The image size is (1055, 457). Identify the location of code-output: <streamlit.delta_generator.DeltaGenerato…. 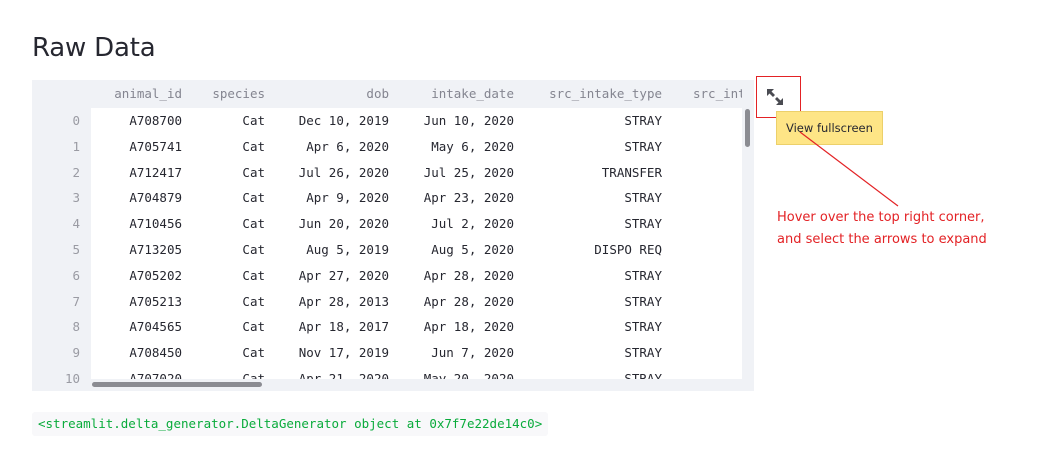
(290, 424).